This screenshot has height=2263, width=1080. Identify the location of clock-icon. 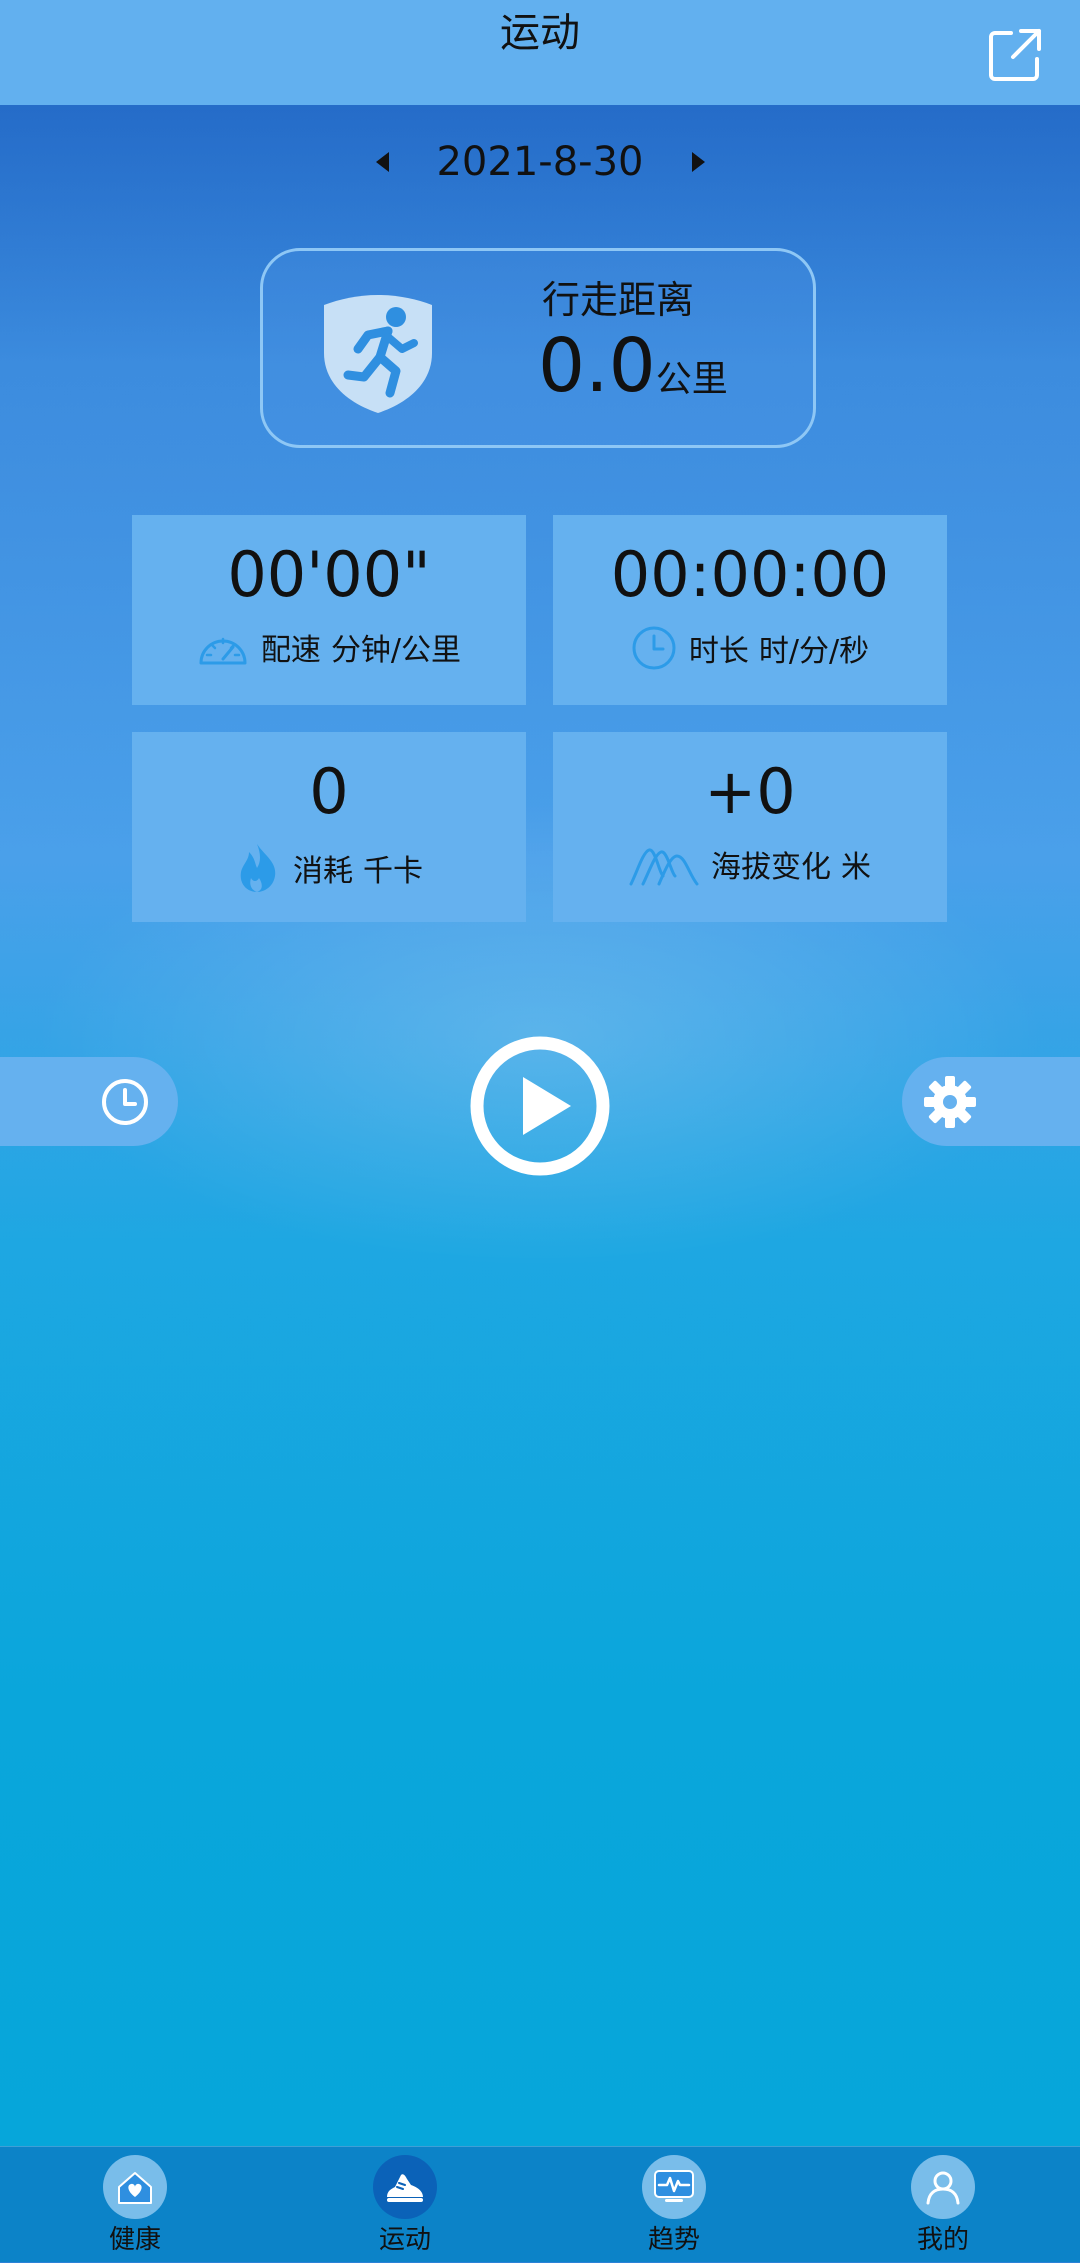
(654, 648).